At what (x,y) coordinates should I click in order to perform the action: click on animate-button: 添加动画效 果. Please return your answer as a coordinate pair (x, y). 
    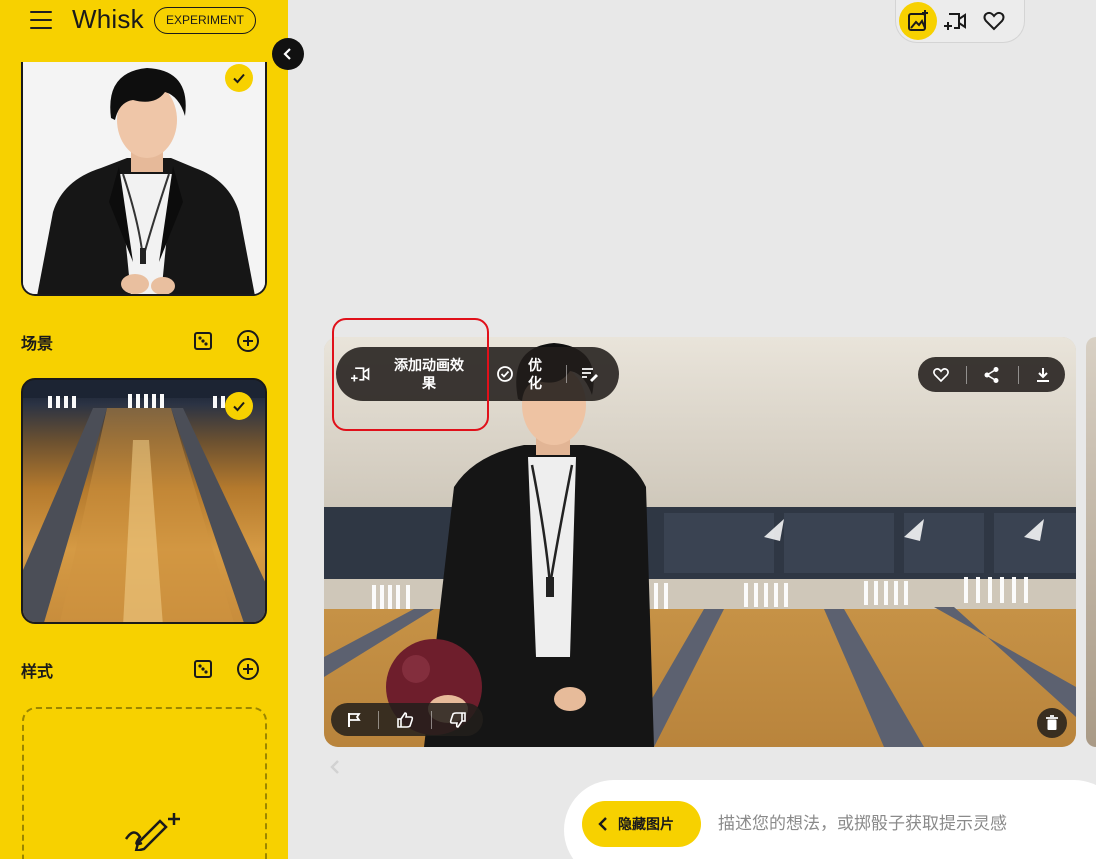
    Looking at the image, I should click on (411, 374).